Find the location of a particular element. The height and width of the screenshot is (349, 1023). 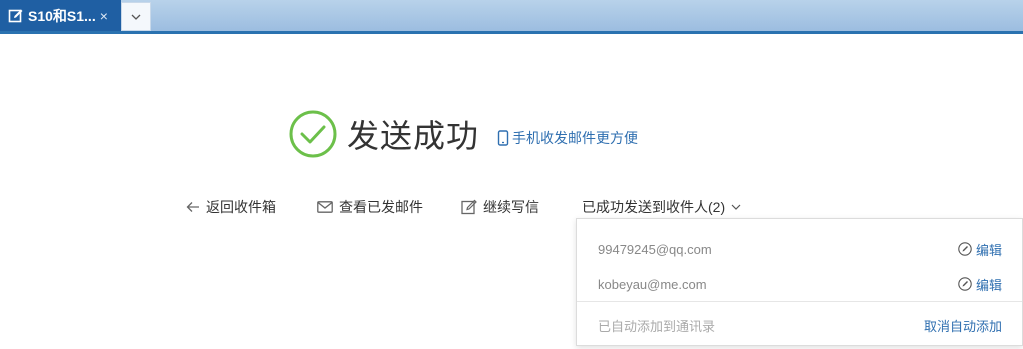

mobile-mail-link: 手机收发邮件更方便 is located at coordinates (567, 138).